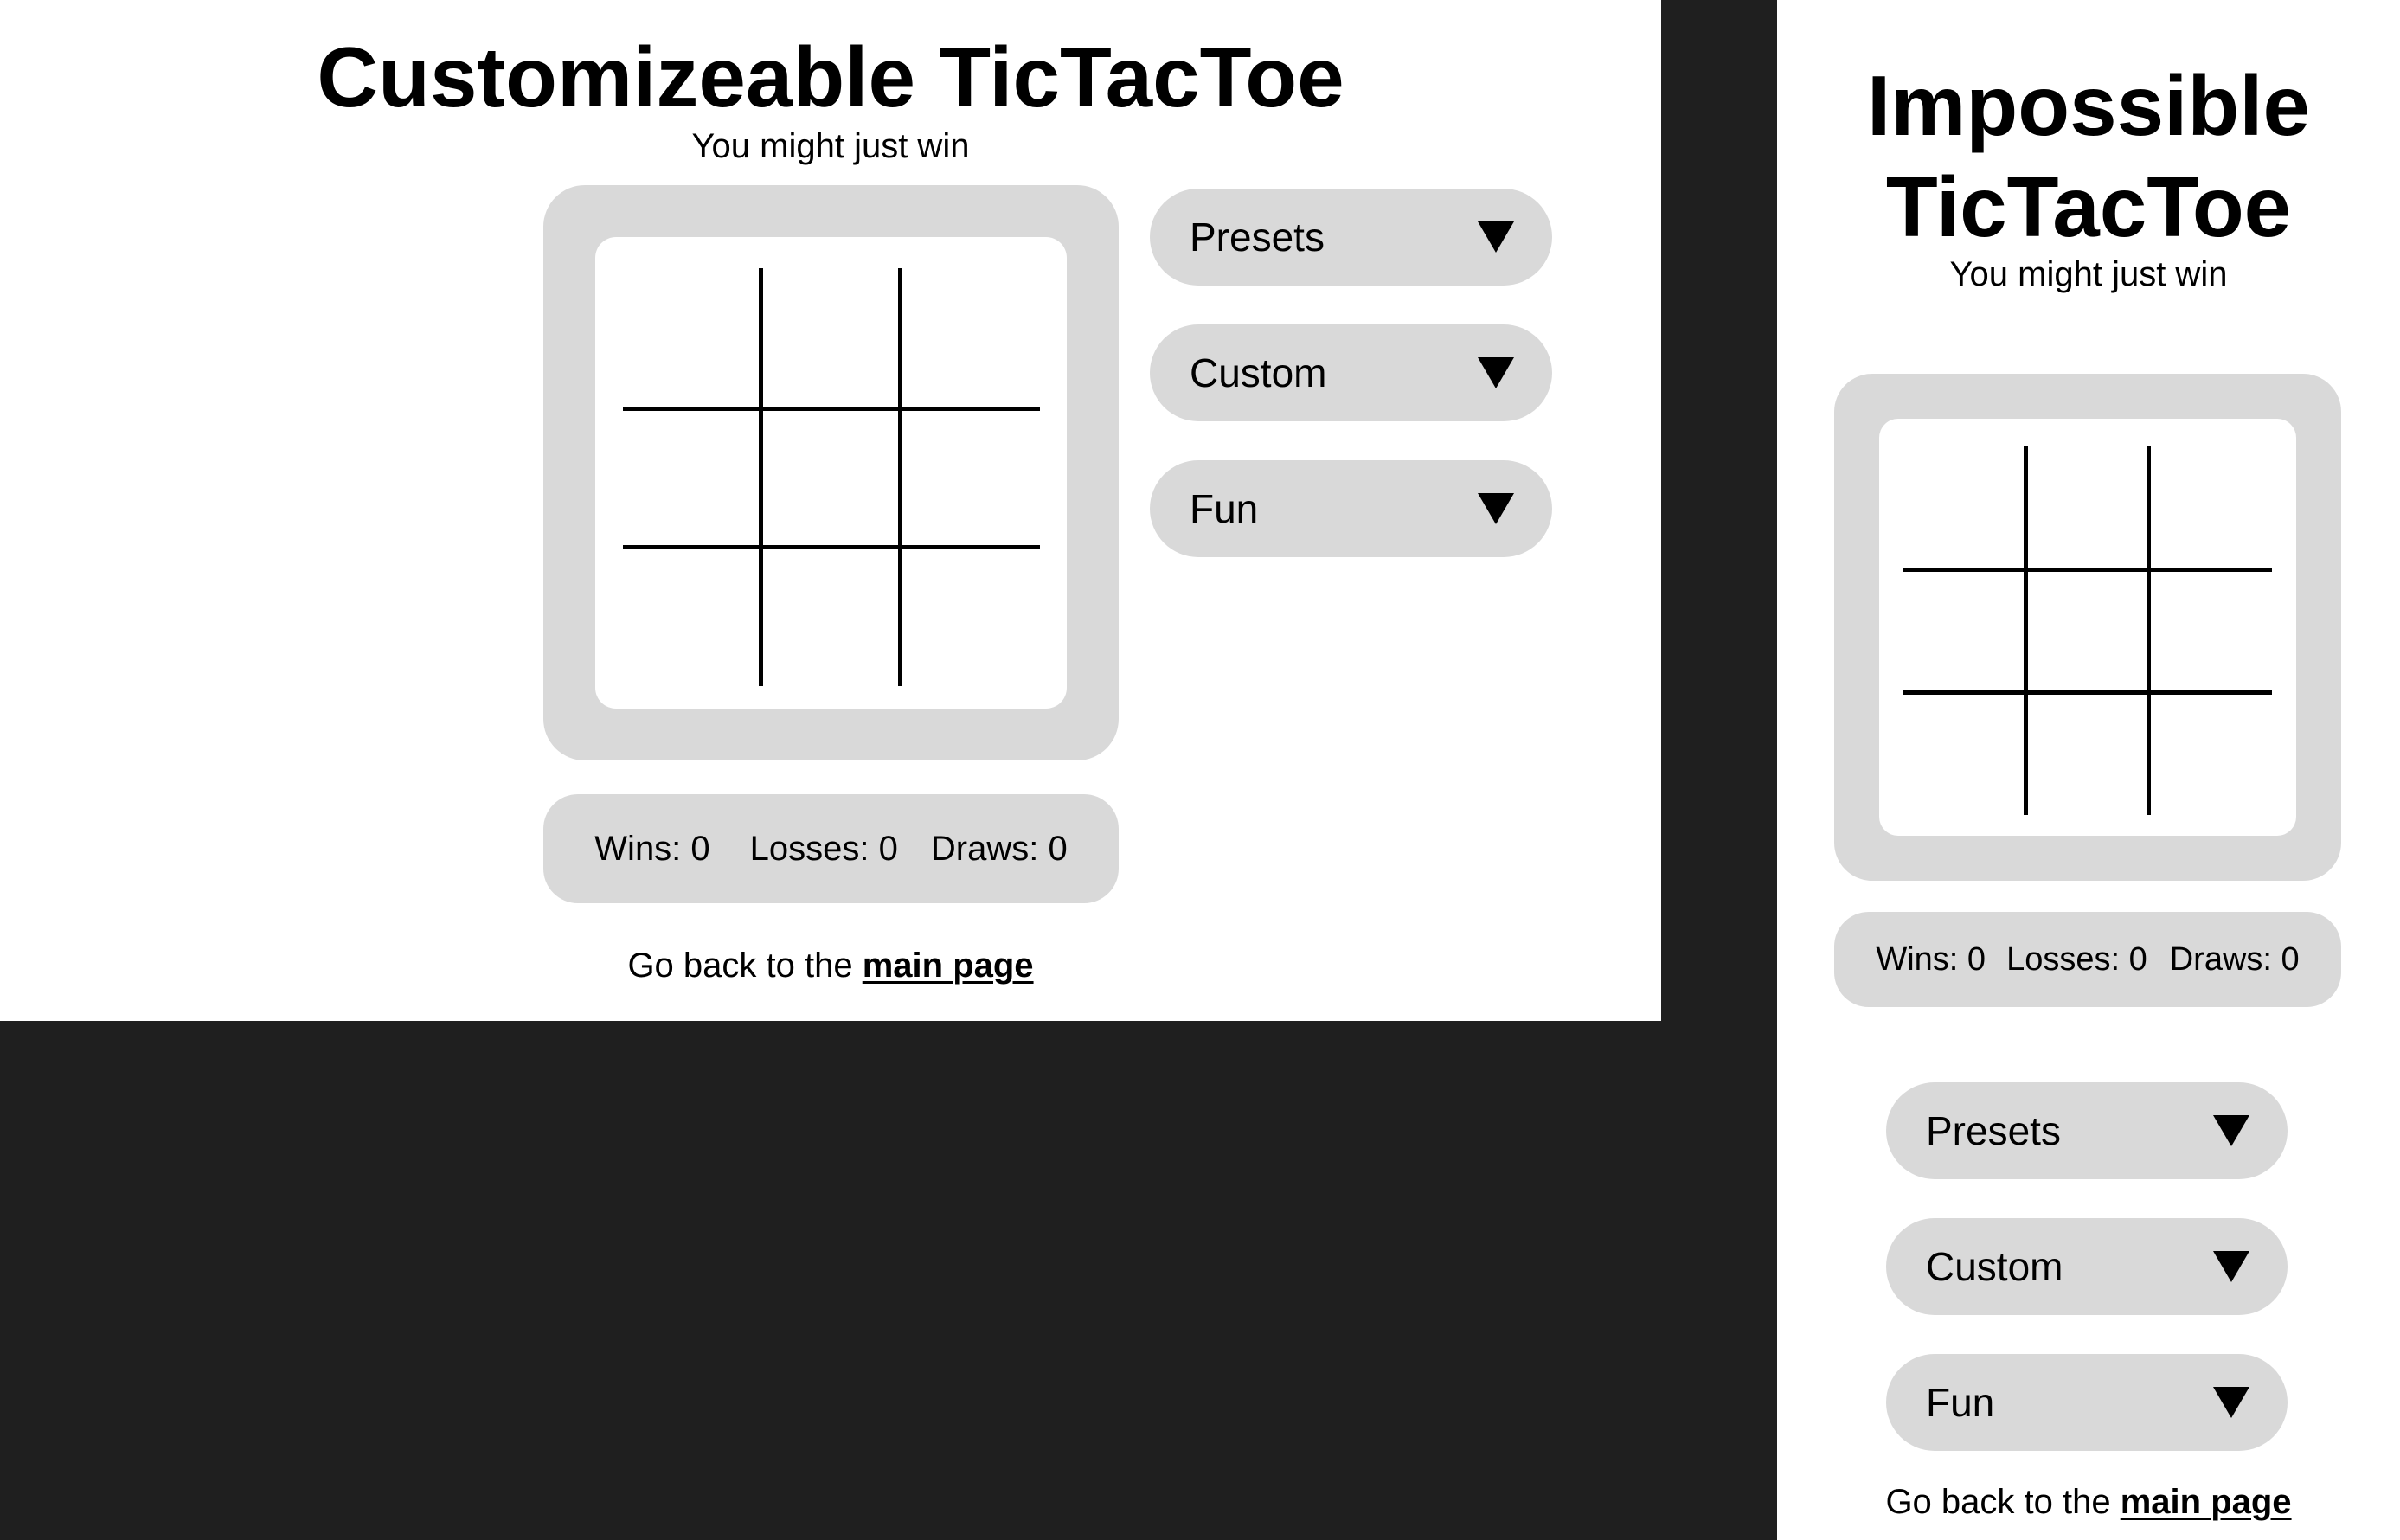 The image size is (2400, 1540). I want to click on page-title: Impossible TicTacToe, so click(2088, 156).